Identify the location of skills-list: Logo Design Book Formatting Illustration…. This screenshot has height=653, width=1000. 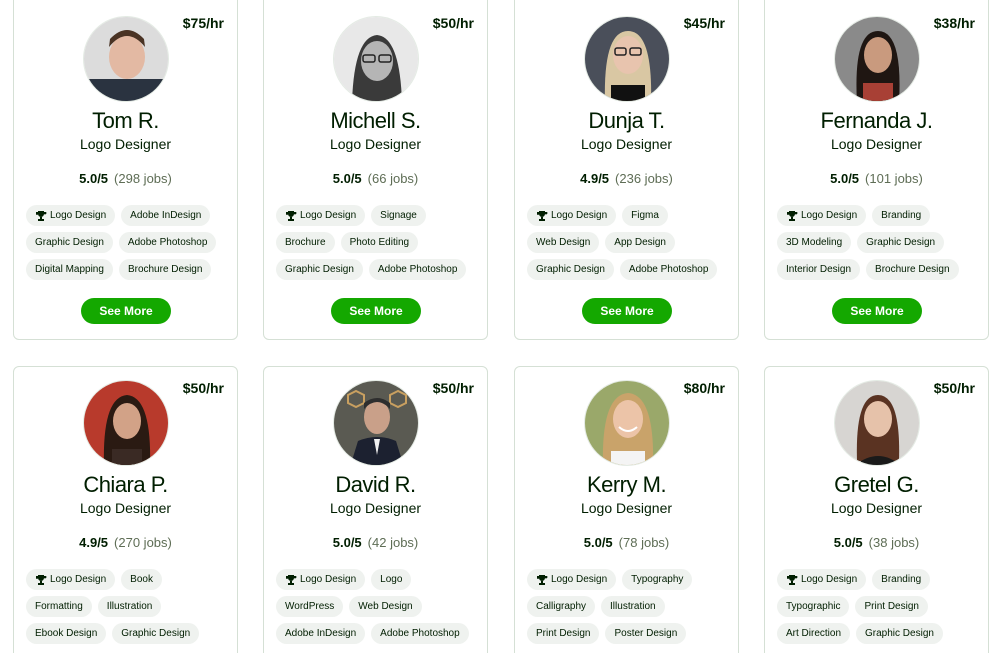
(126, 606).